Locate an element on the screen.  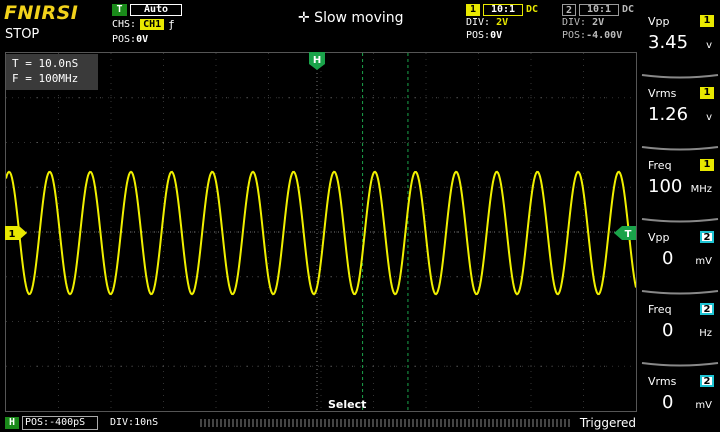
time-division: DIV:10nS is located at coordinates (134, 422).